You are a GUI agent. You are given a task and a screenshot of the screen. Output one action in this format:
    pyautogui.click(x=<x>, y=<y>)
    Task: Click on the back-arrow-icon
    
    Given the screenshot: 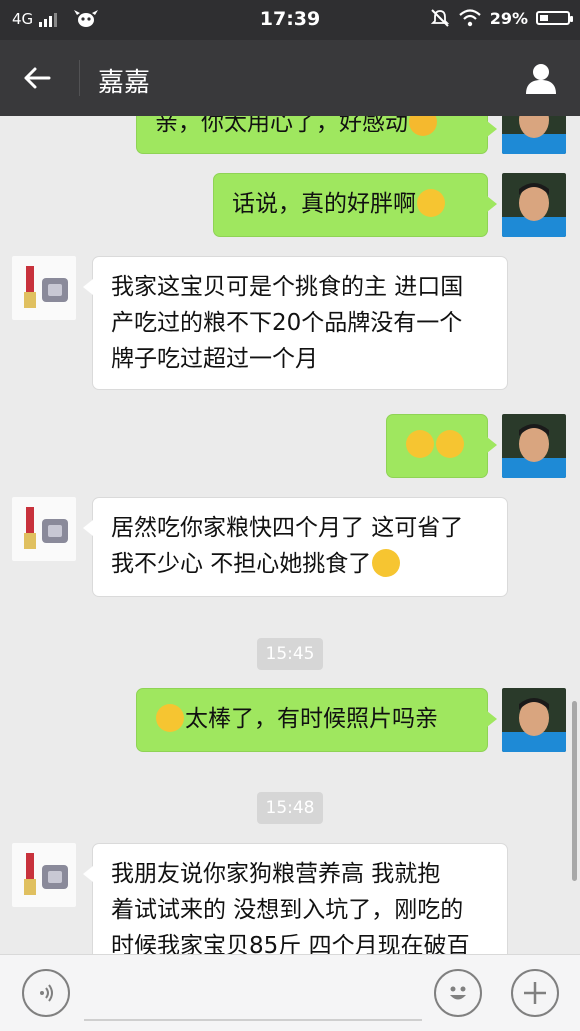 What is the action you would take?
    pyautogui.click(x=37, y=78)
    